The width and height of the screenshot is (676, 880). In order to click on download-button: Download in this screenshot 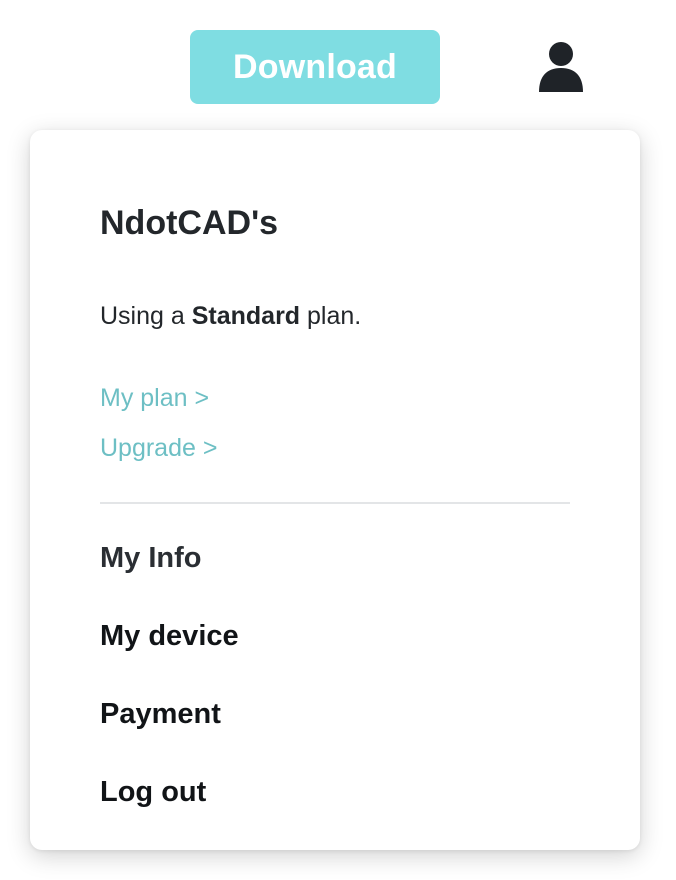, I will do `click(315, 67)`.